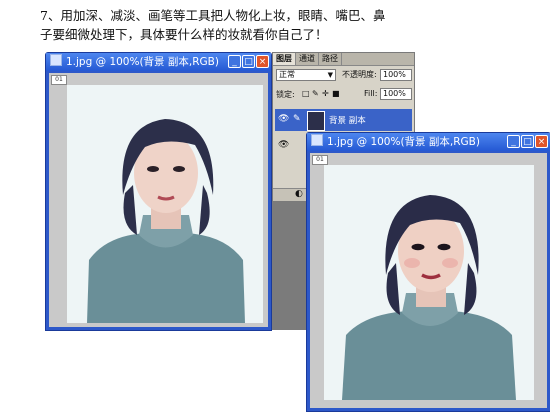 The height and width of the screenshot is (413, 550). What do you see at coordinates (344, 94) in the screenshot?
I see `lock-row: 锁定: □ ✎ ✛ ■ Fill: 100%` at bounding box center [344, 94].